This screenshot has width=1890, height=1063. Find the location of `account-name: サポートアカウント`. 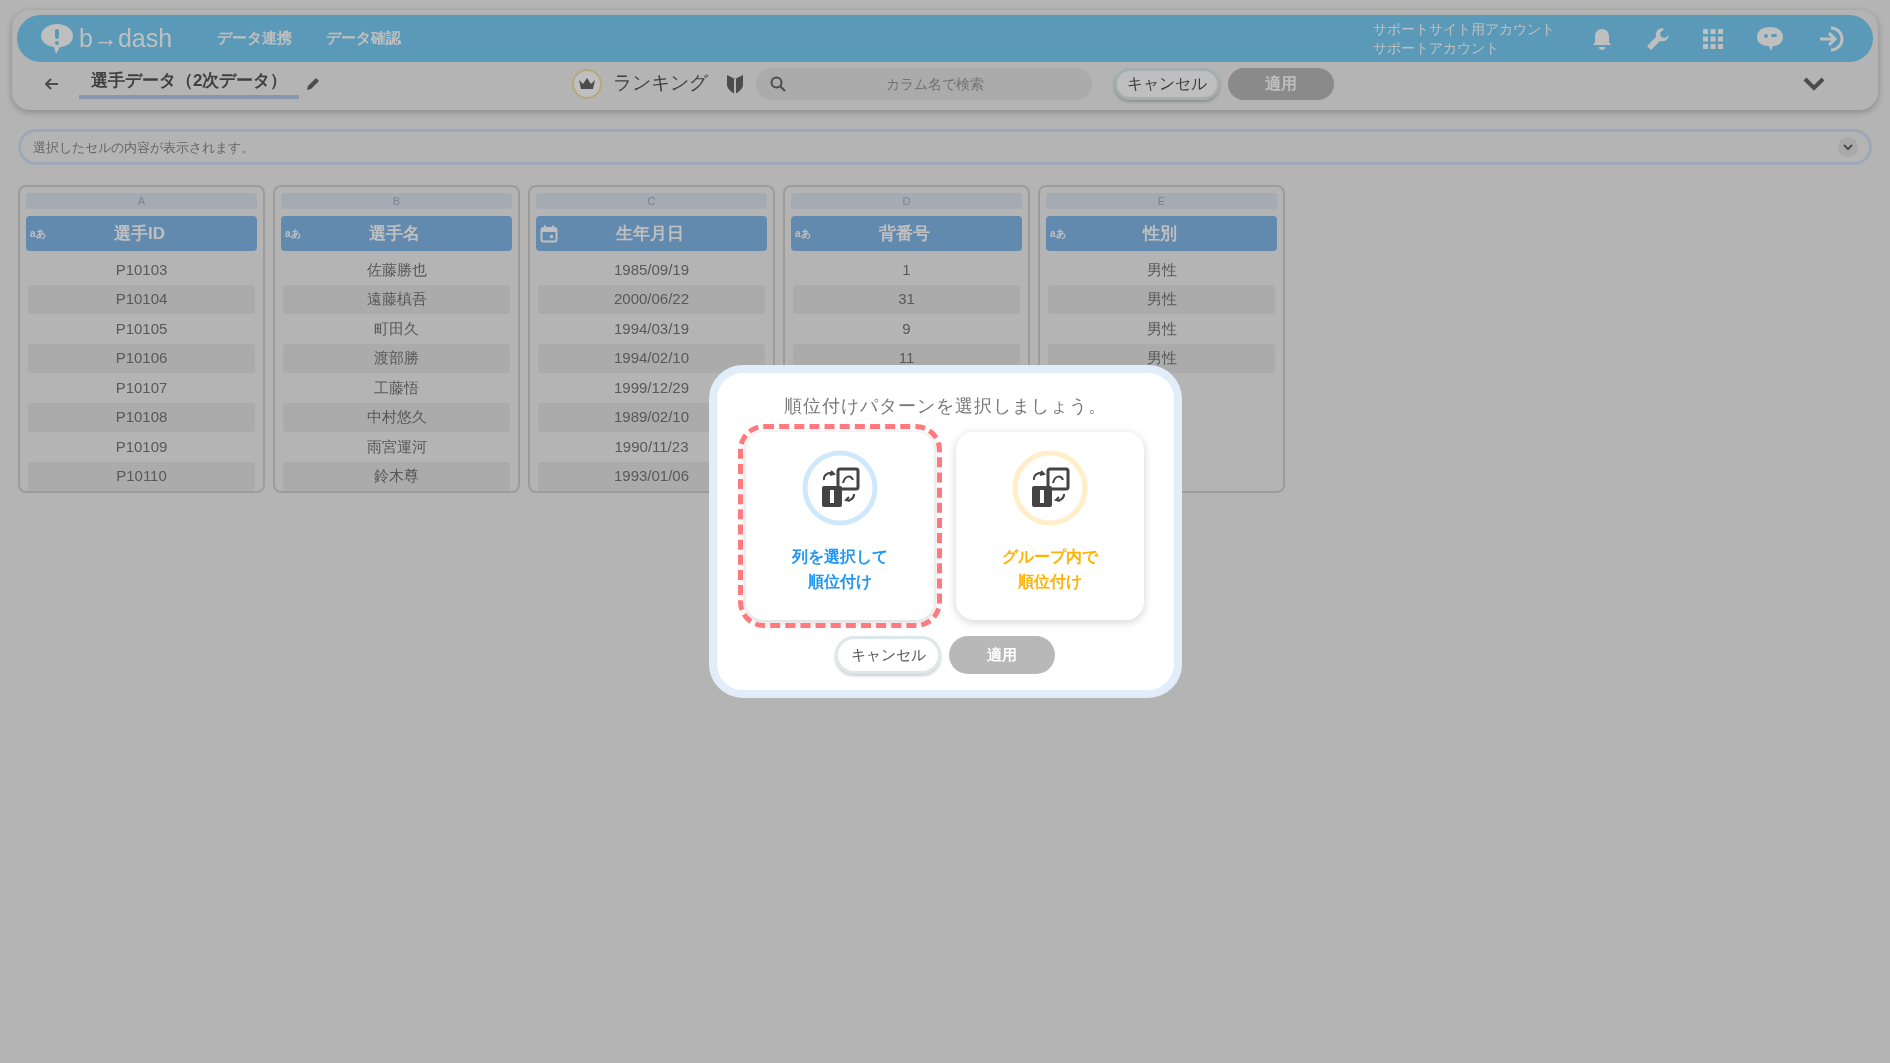

account-name: サポートアカウント is located at coordinates (1436, 48).